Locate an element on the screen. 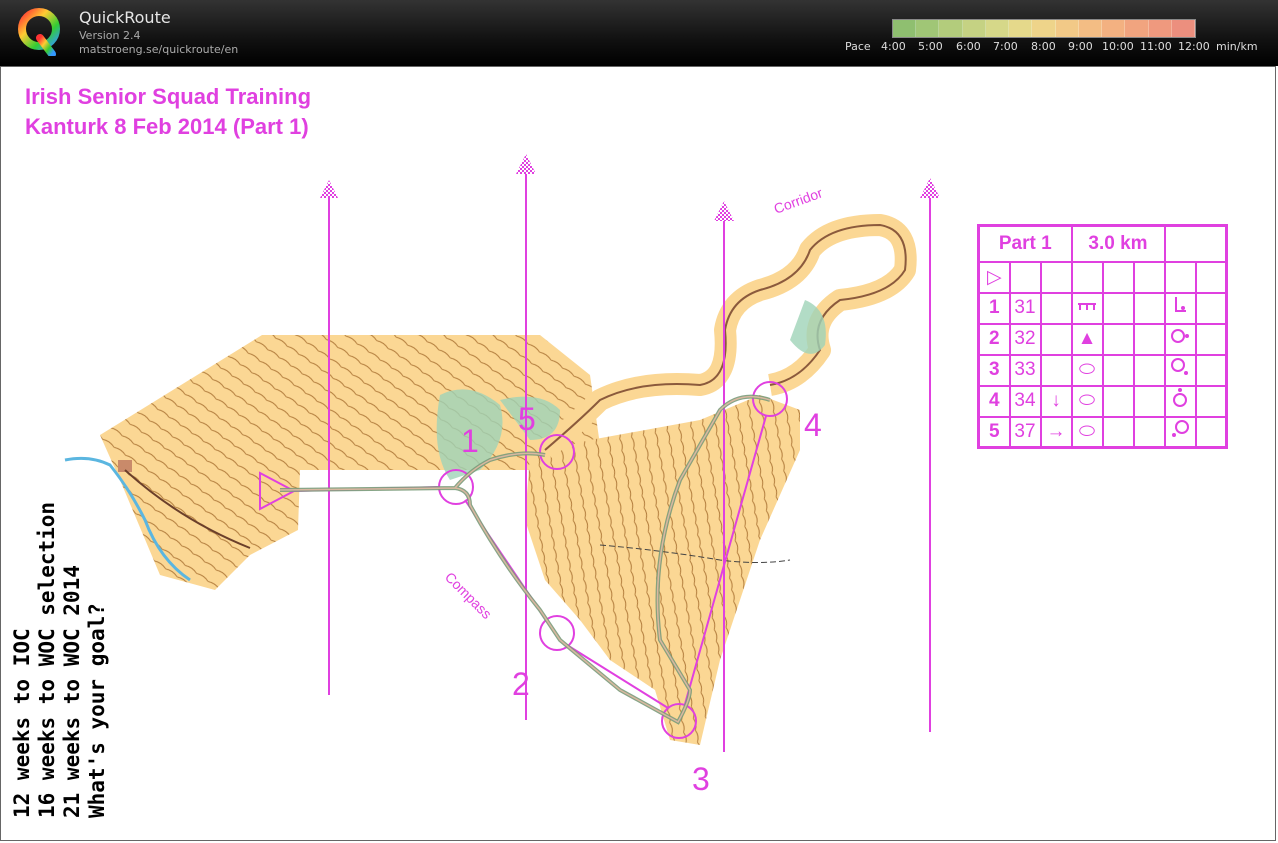 The height and width of the screenshot is (843, 1278). start-symbol-icon: ▷ is located at coordinates (994, 277).